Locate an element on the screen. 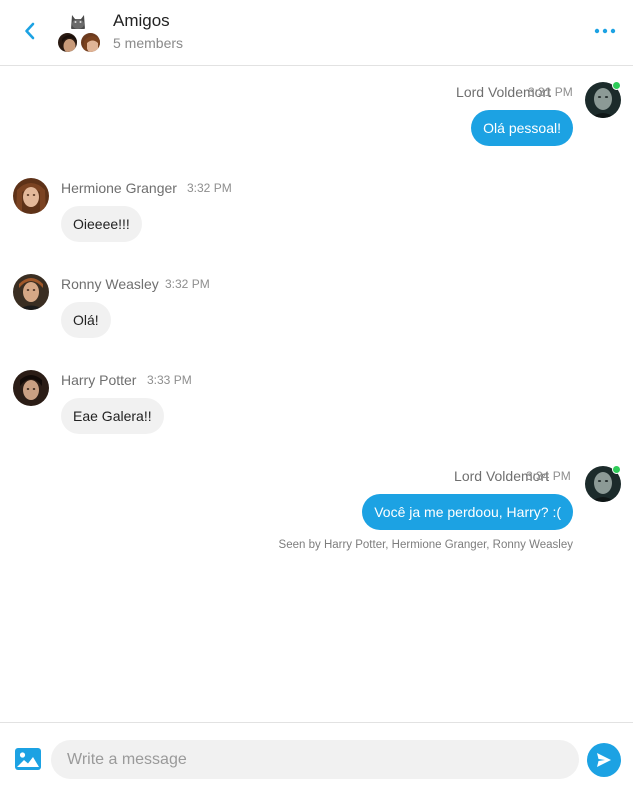  message-bubble: Eae Galera!! is located at coordinates (112, 416).